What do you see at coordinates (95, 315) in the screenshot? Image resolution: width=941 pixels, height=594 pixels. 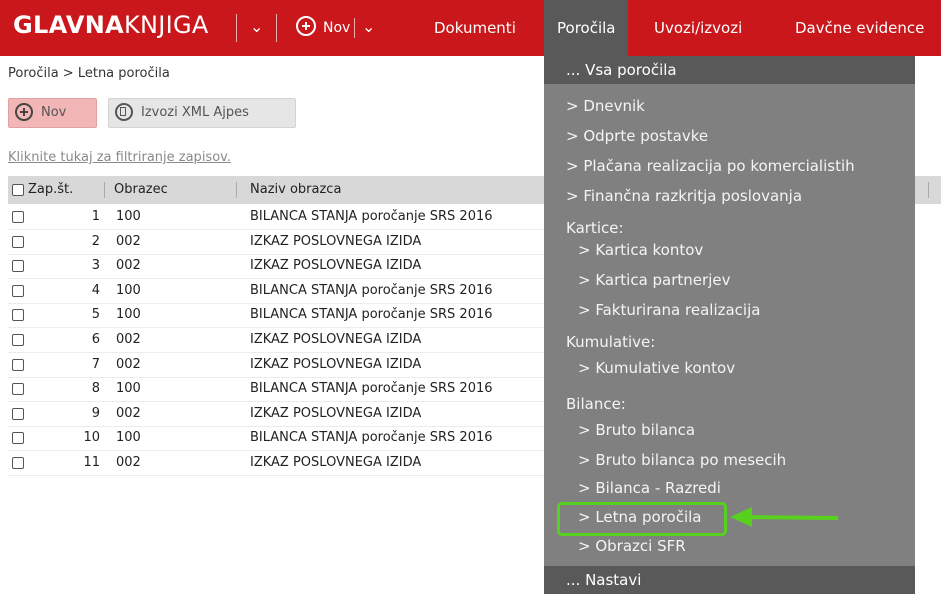 I see `row-number: 5` at bounding box center [95, 315].